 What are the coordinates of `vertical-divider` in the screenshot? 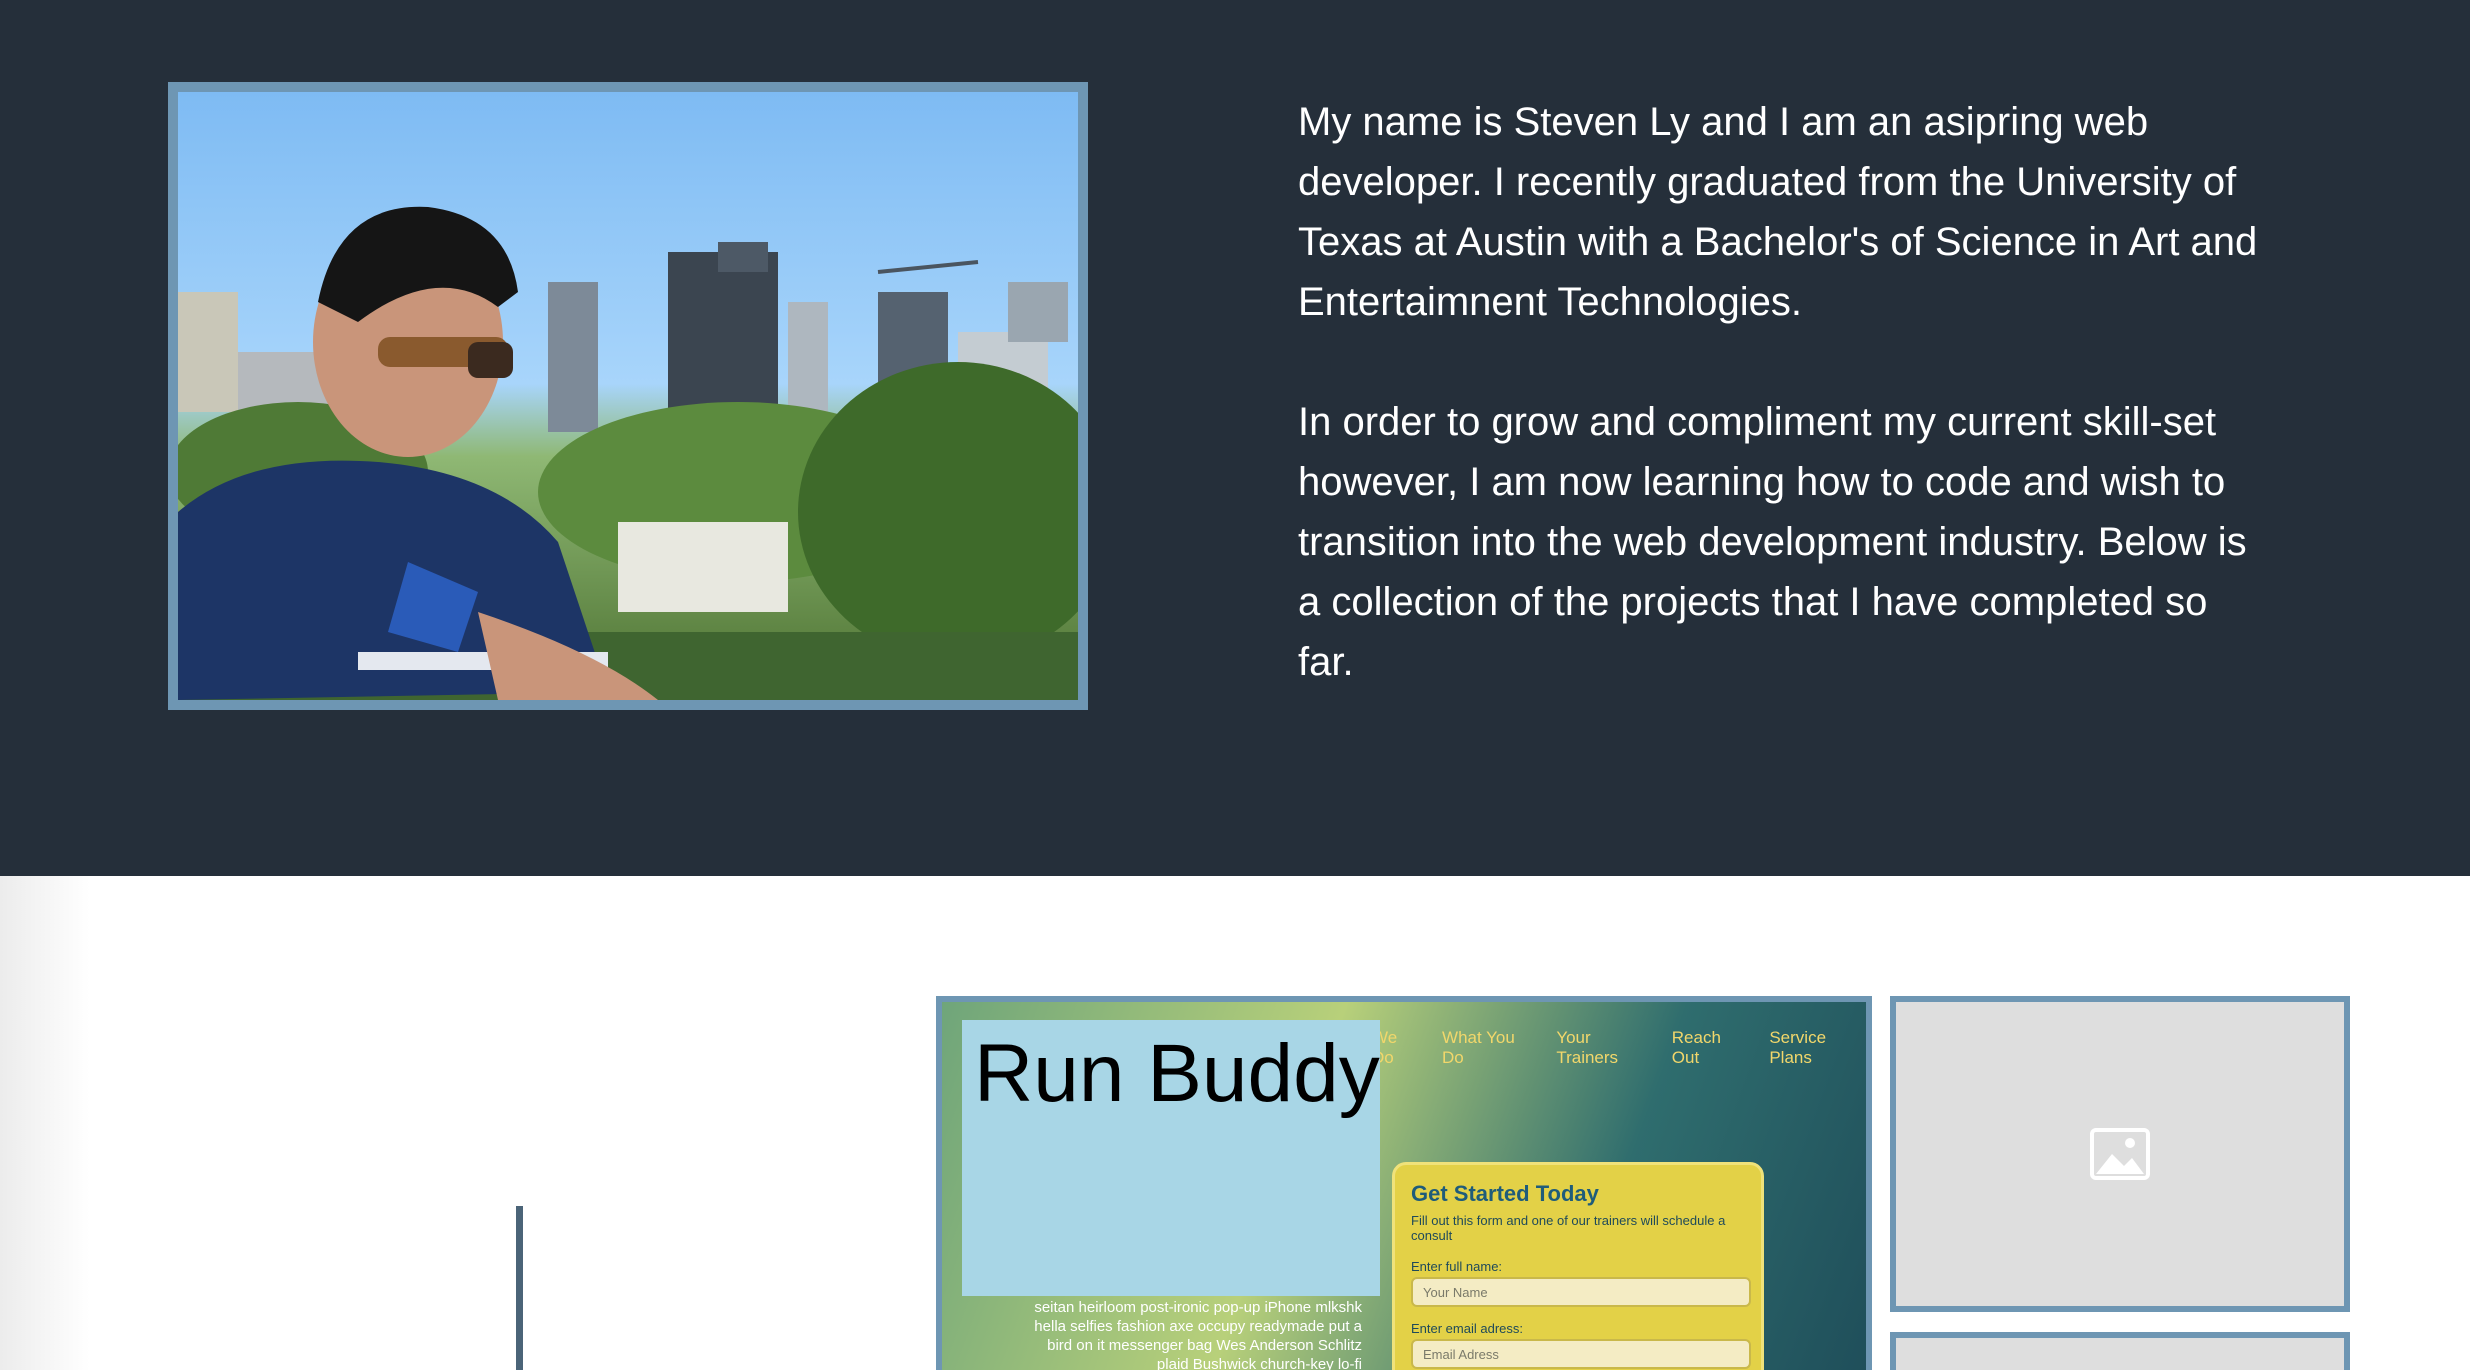 It's located at (519, 1288).